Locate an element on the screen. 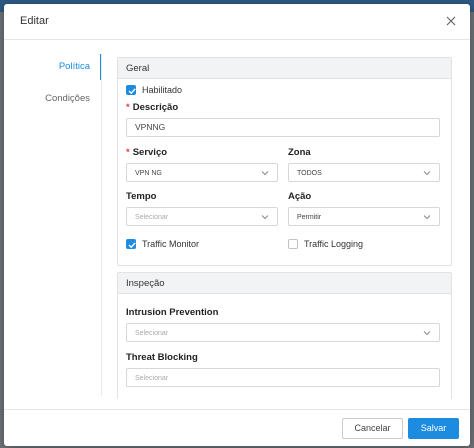 The height and width of the screenshot is (448, 474). side-nav: Política Condições is located at coordinates (53, 86).